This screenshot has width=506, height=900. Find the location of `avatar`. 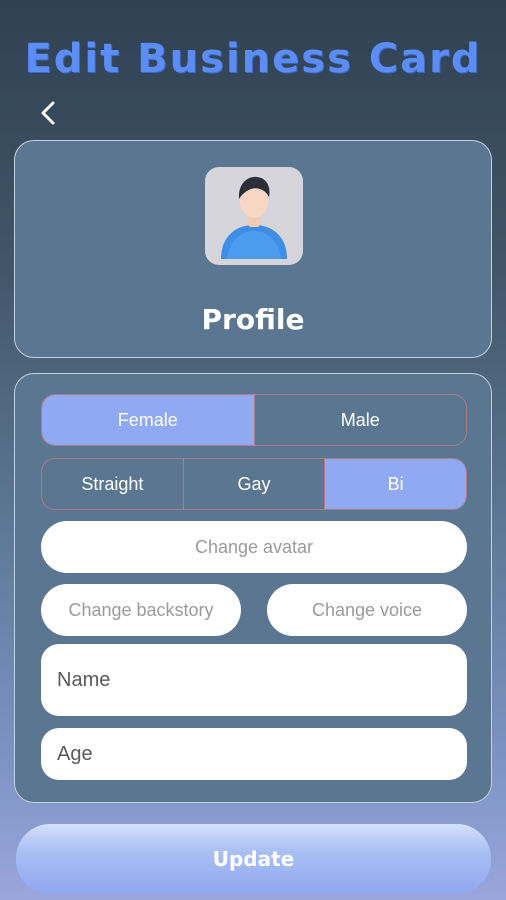

avatar is located at coordinates (254, 216).